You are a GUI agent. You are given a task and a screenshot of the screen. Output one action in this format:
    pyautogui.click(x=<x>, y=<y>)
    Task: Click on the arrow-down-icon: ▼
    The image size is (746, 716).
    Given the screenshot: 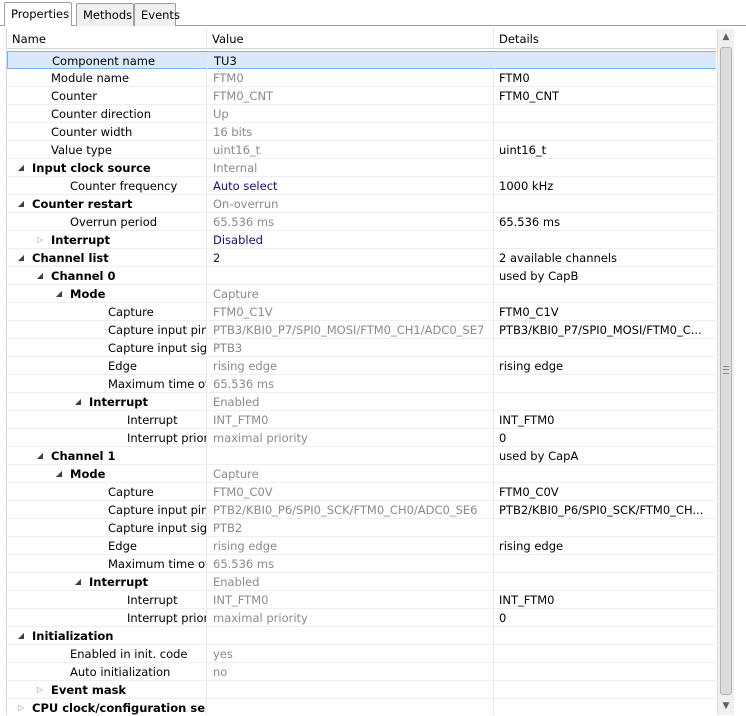 What is the action you would take?
    pyautogui.click(x=726, y=706)
    